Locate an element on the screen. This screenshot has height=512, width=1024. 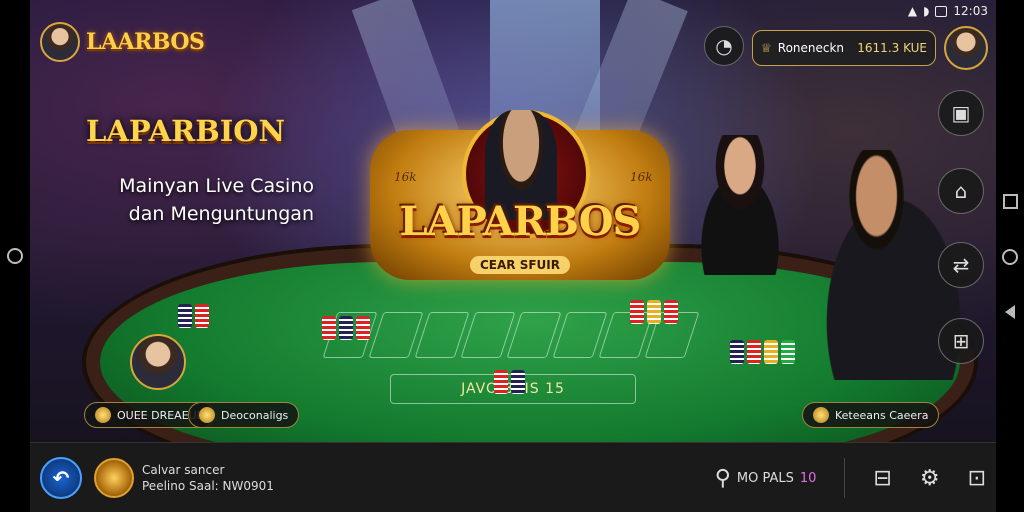
emblem-badge-left: 16k is located at coordinates (405, 177).